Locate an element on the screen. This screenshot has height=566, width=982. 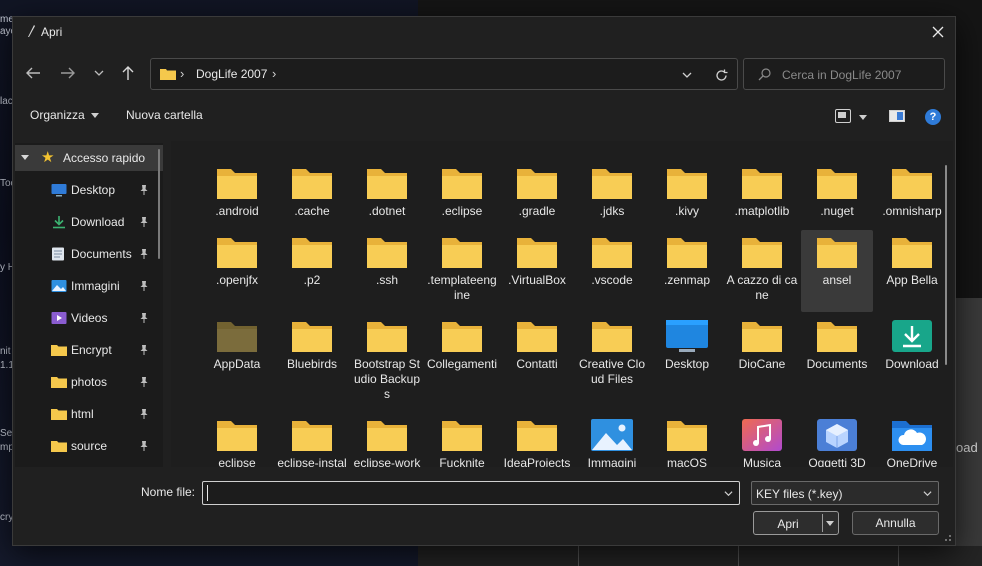
sidebar-item-documents: Documents is located at coordinates (89, 254).